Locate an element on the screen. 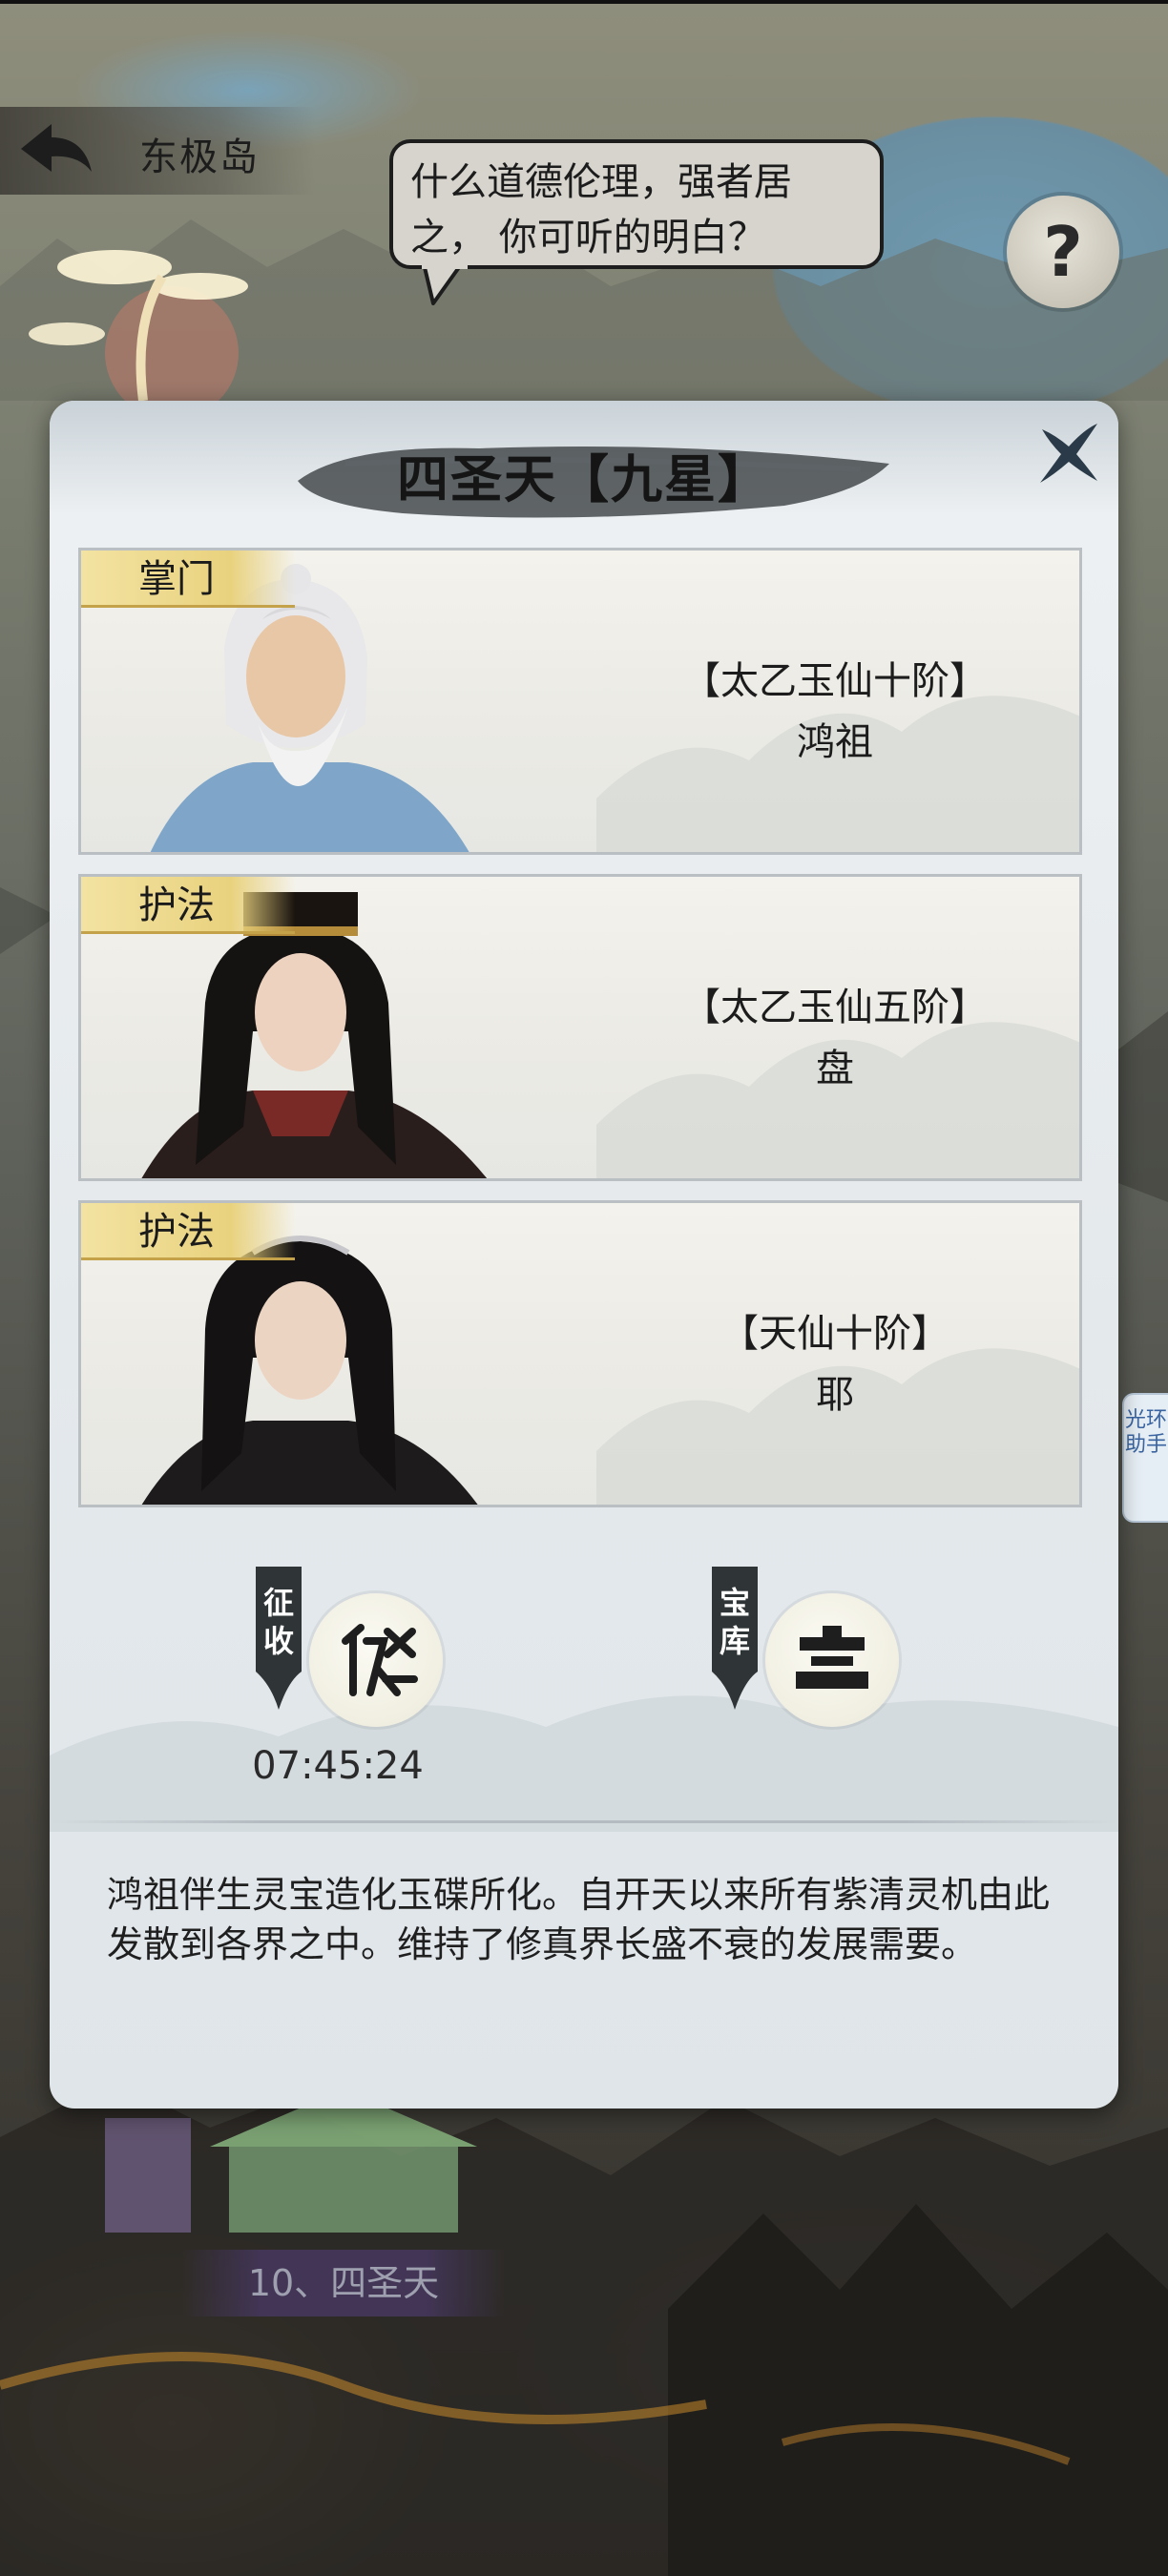 This screenshot has height=2576, width=1168. member-card-guardian-2: 护法 【天仙十阶】 耶 is located at coordinates (580, 1353).